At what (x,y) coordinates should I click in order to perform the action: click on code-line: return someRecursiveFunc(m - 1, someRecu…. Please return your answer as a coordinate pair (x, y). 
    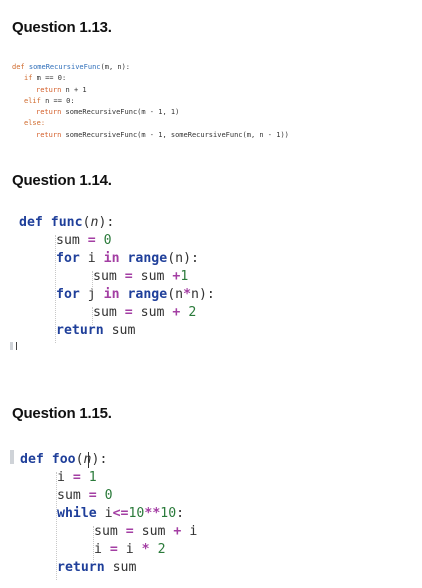
    Looking at the image, I should click on (150, 135).